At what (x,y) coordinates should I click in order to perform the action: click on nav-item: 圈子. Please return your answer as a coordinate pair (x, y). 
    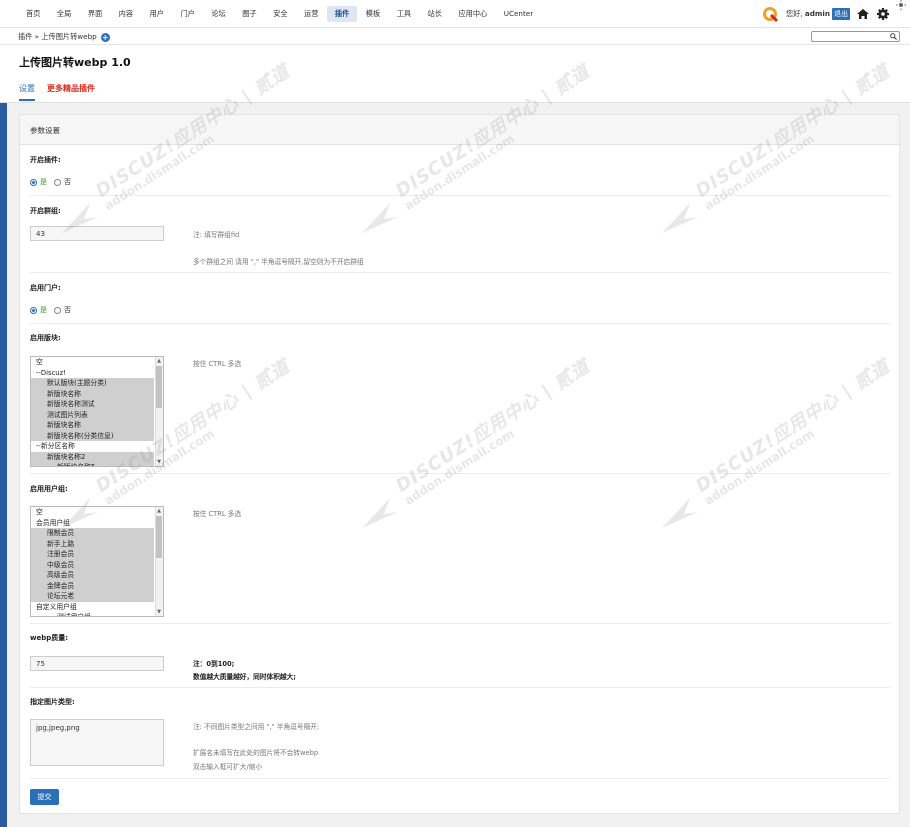
    Looking at the image, I should click on (249, 14).